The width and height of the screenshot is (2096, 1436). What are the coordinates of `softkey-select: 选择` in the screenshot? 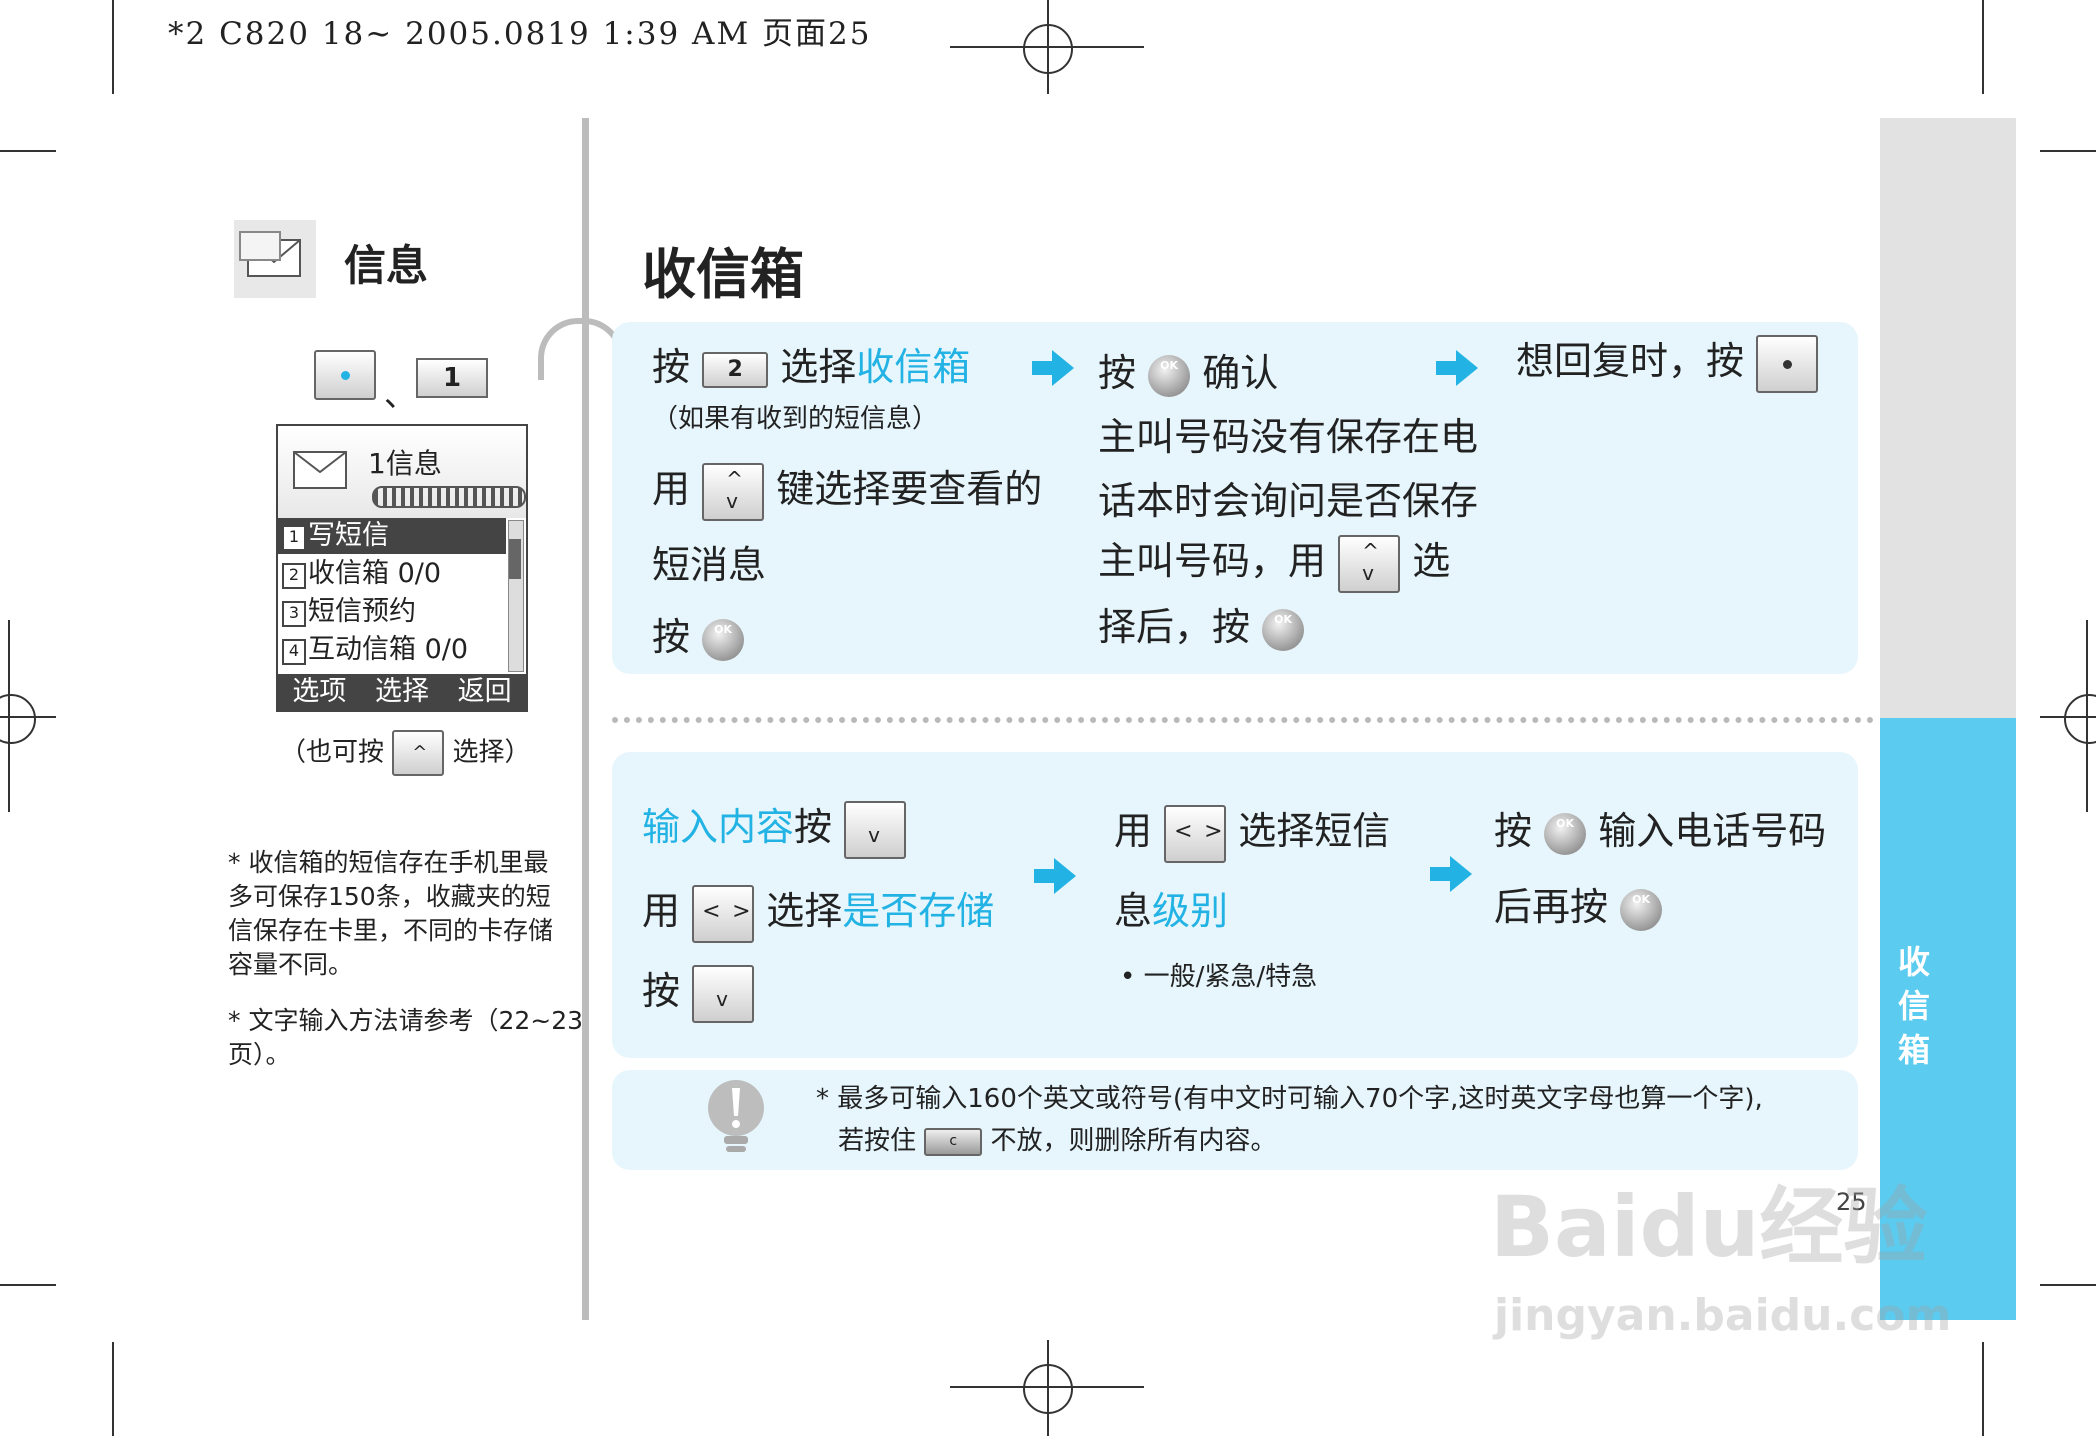 It's located at (402, 692).